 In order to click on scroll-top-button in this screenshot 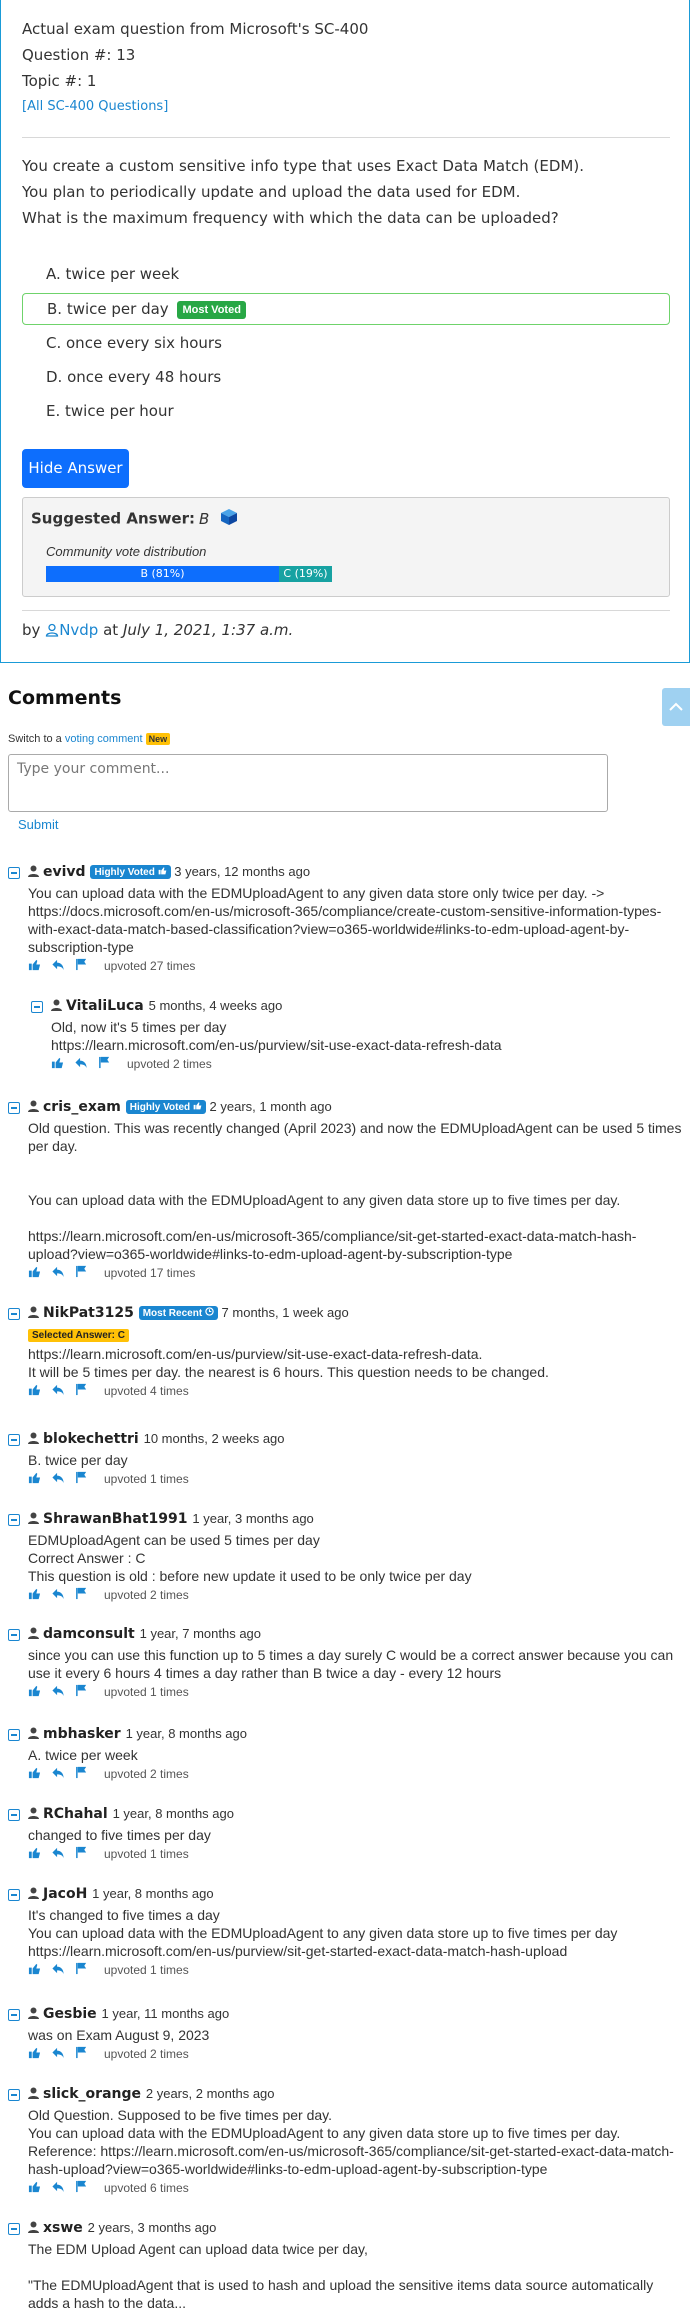, I will do `click(676, 707)`.